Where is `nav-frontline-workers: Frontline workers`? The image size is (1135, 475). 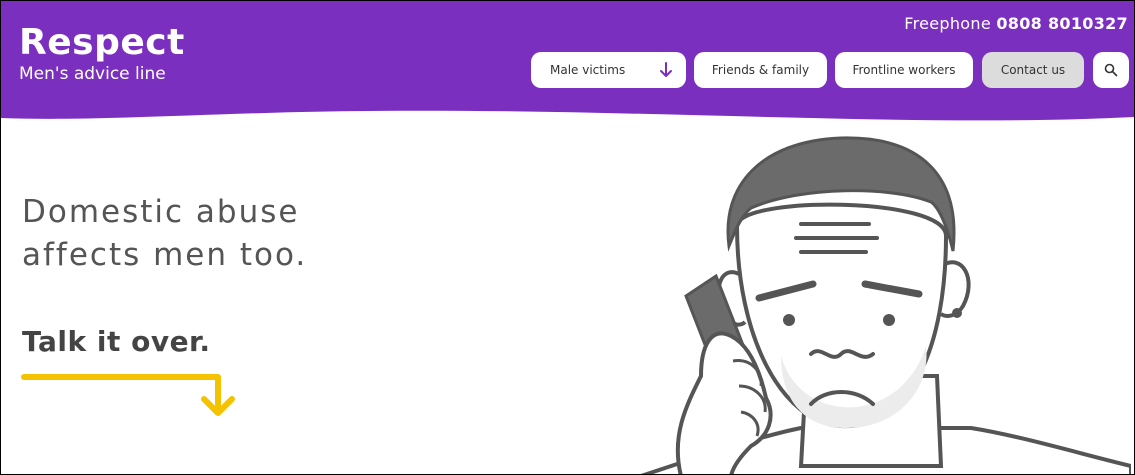 nav-frontline-workers: Frontline workers is located at coordinates (904, 70).